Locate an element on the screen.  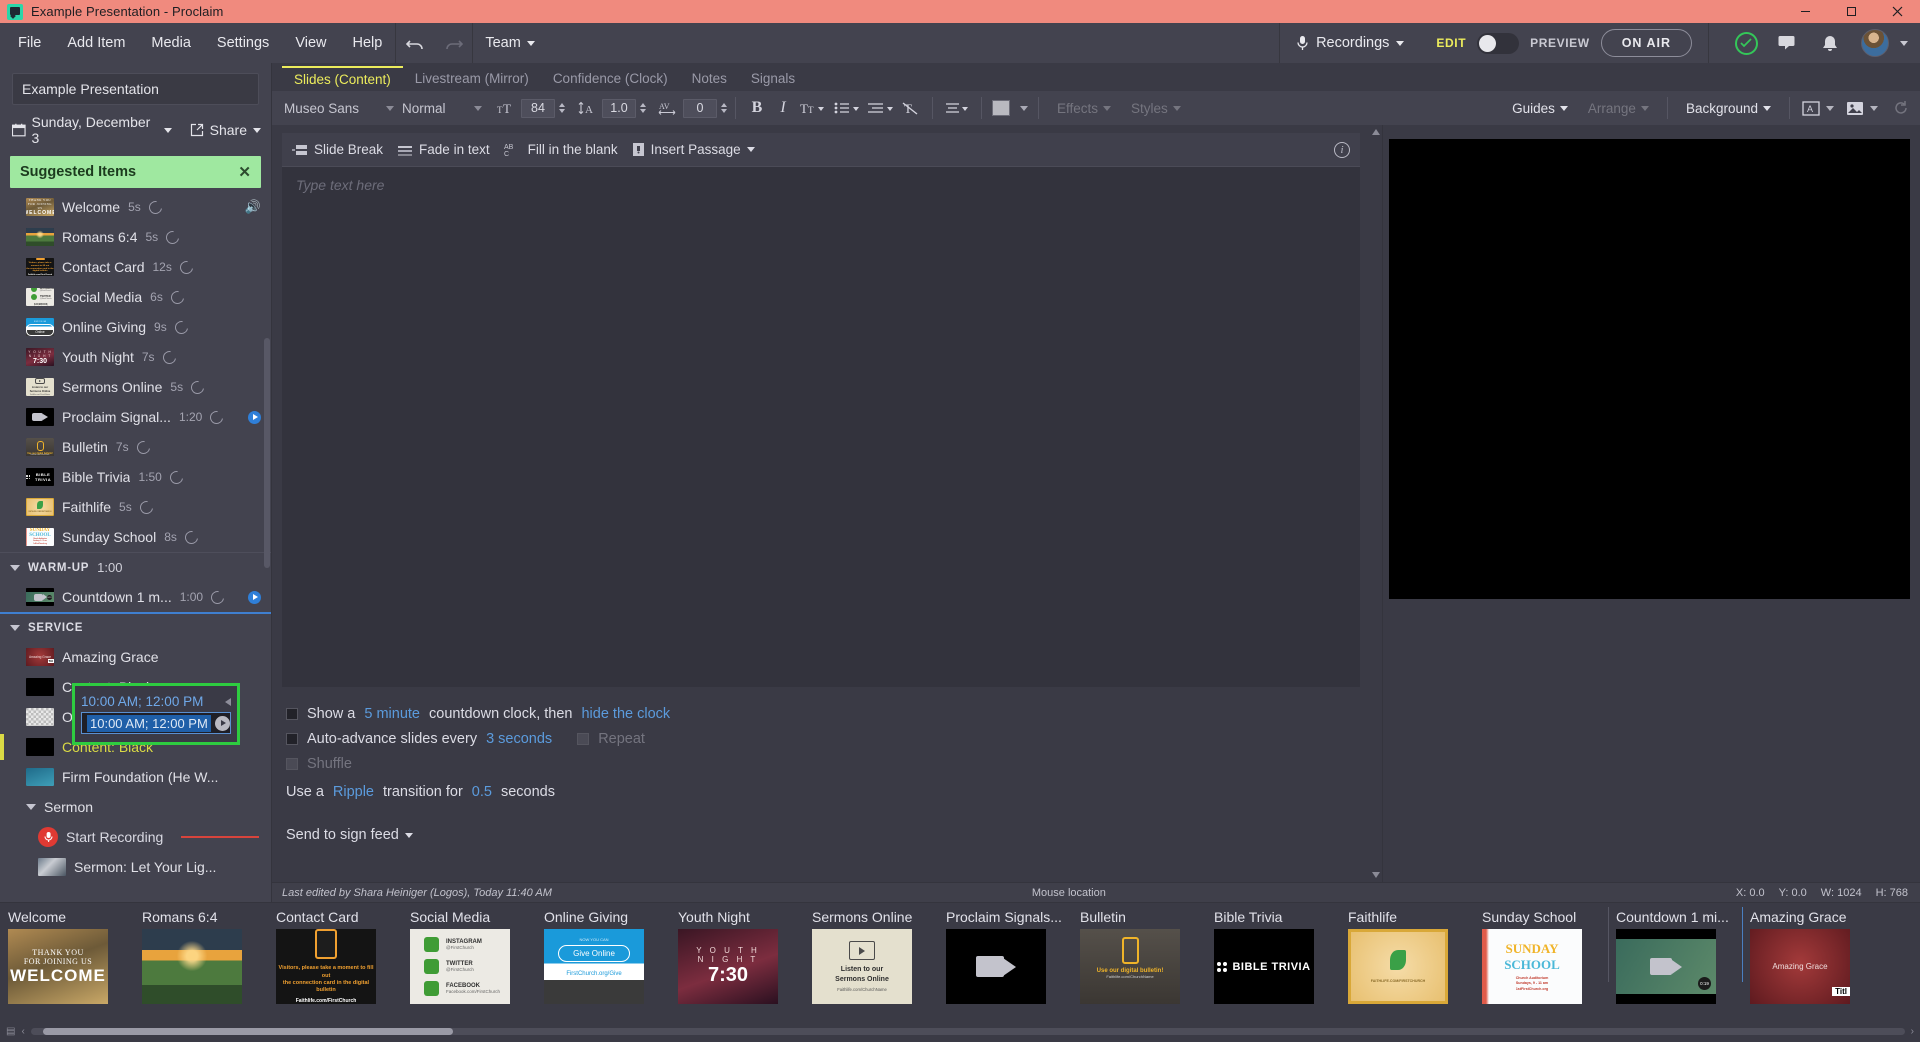
filmstrip-size-icon: ▤ is located at coordinates (10, 1031).